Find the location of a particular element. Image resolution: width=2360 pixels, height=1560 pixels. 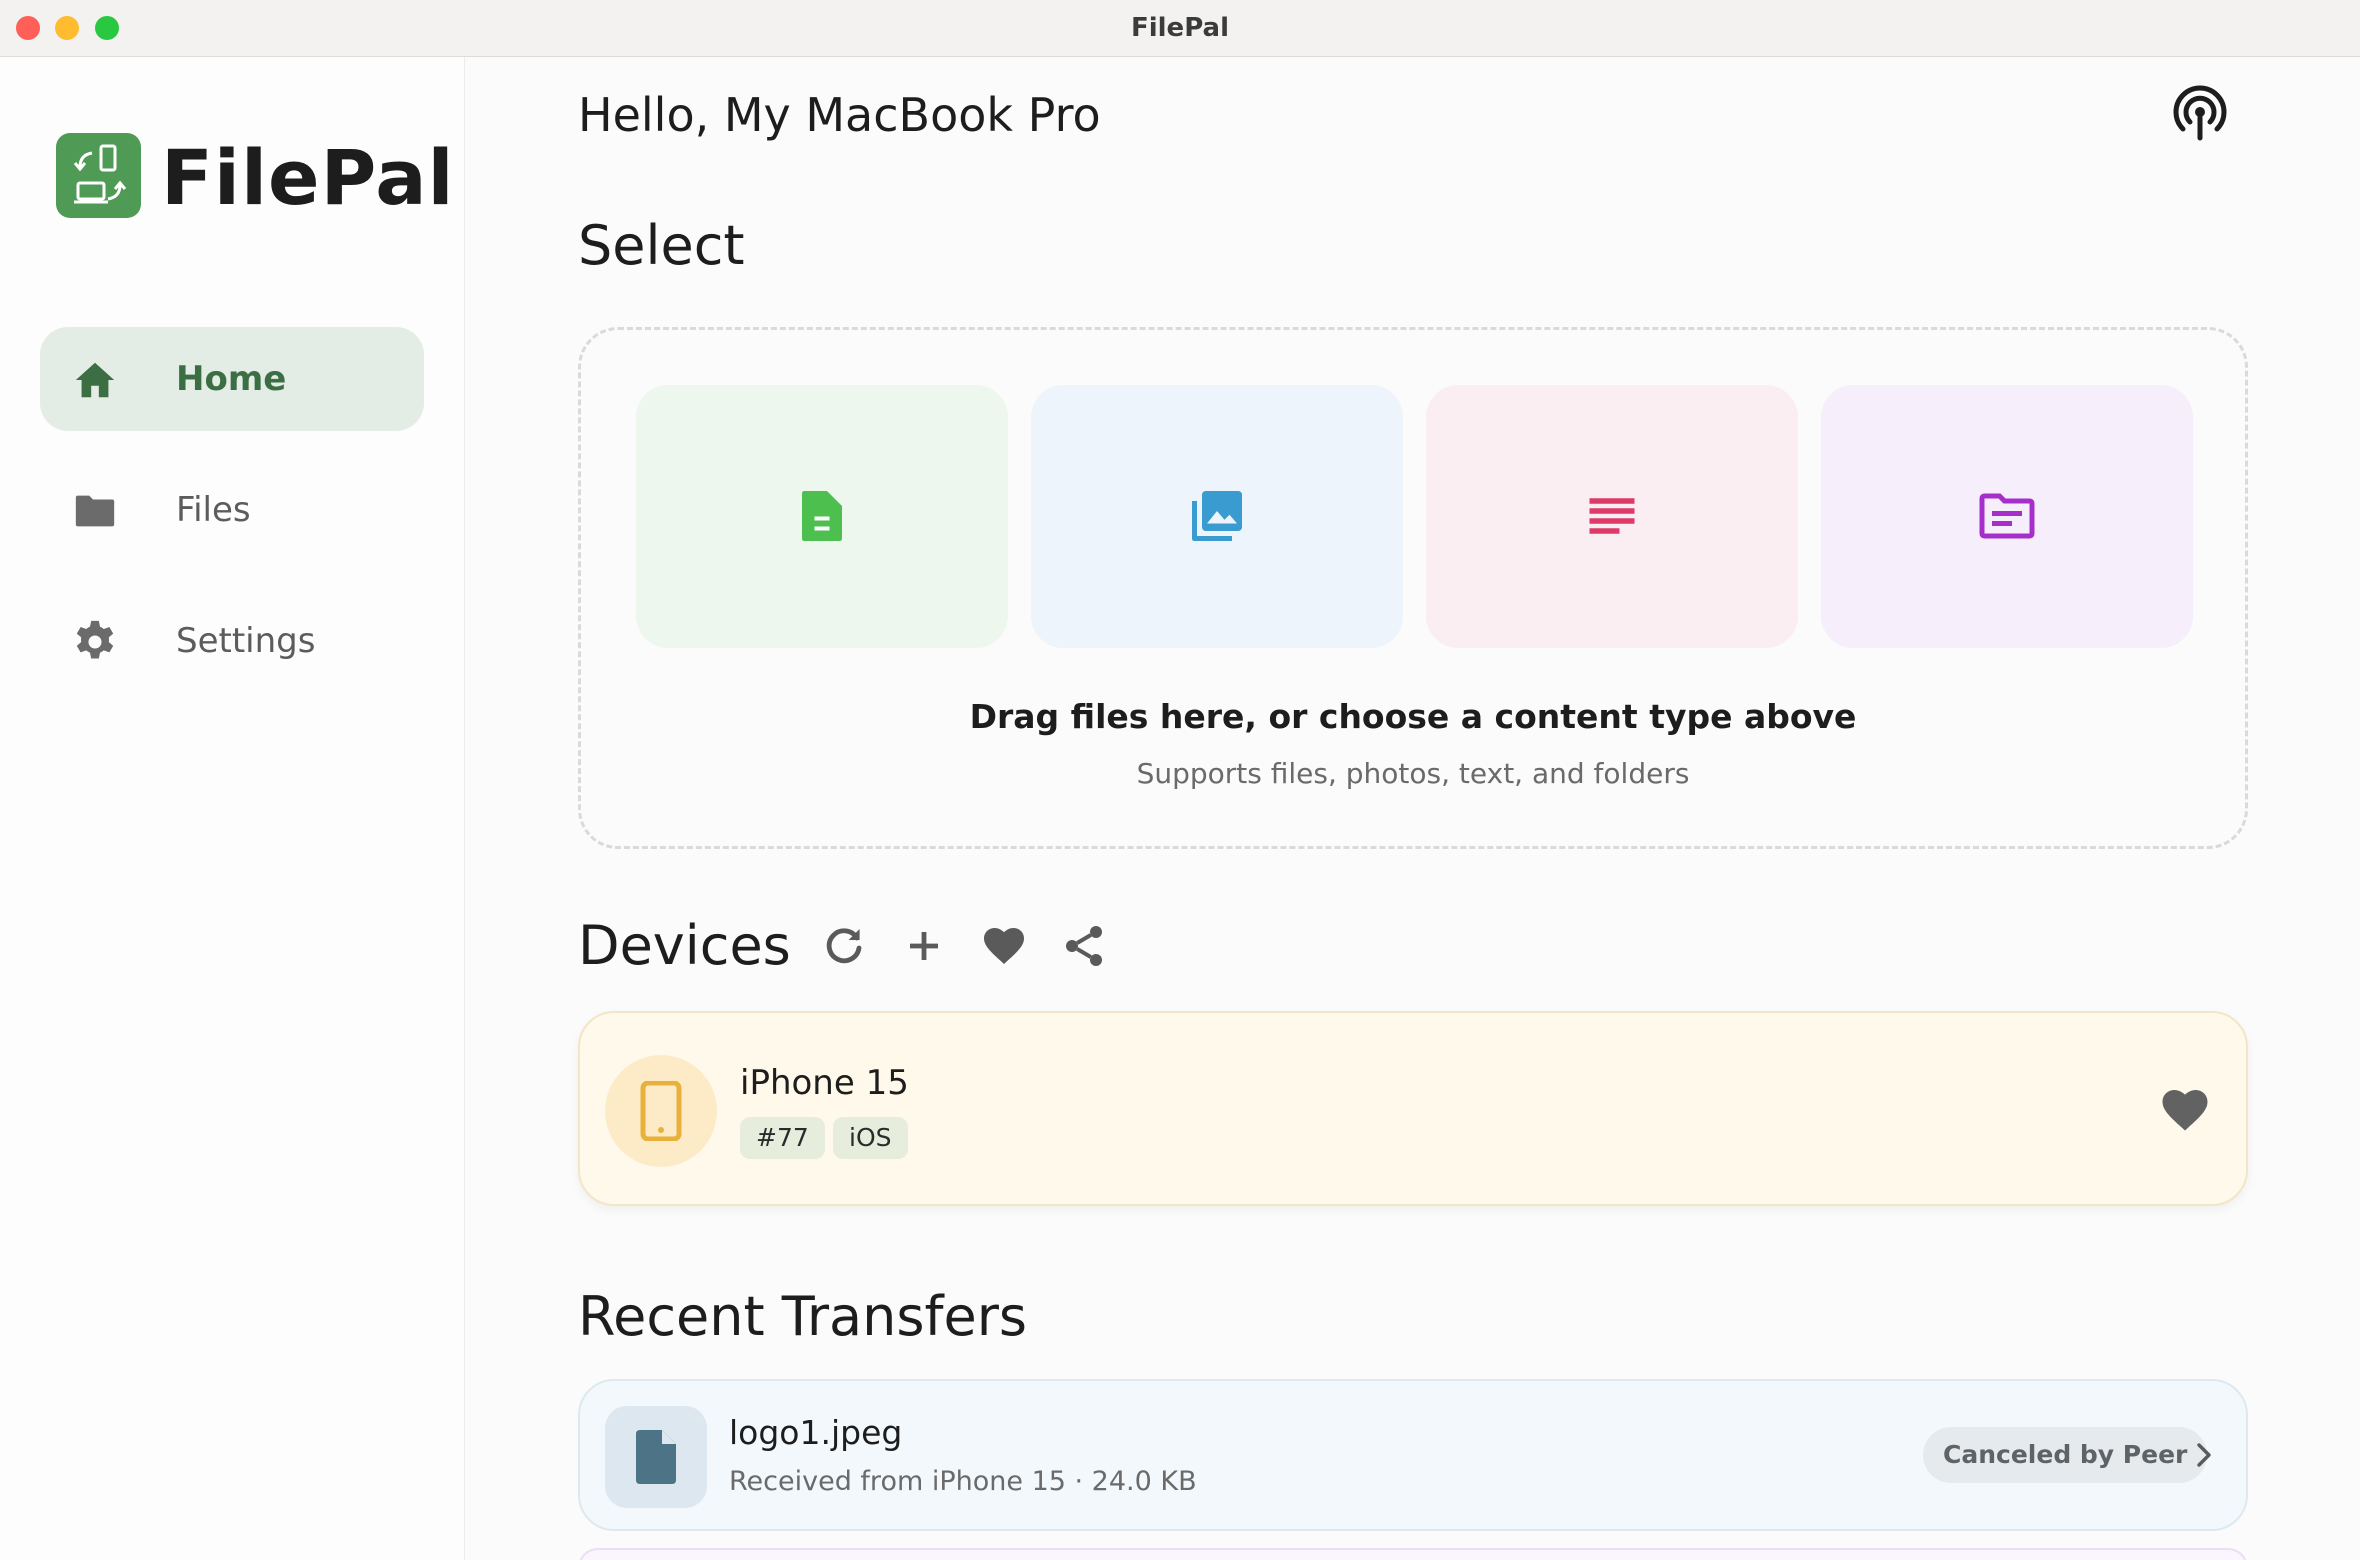

document-icon is located at coordinates (656, 1457).